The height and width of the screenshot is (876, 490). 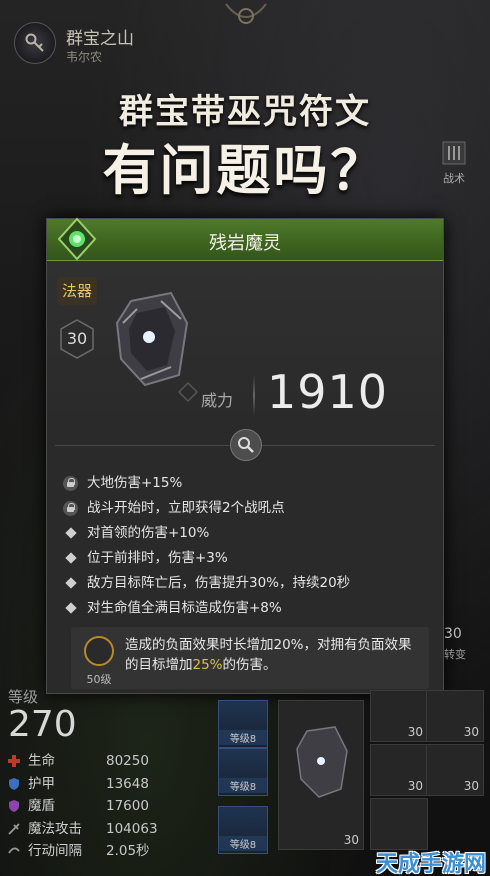 What do you see at coordinates (99, 679) in the screenshot?
I see `set-bonus-level: 50级` at bounding box center [99, 679].